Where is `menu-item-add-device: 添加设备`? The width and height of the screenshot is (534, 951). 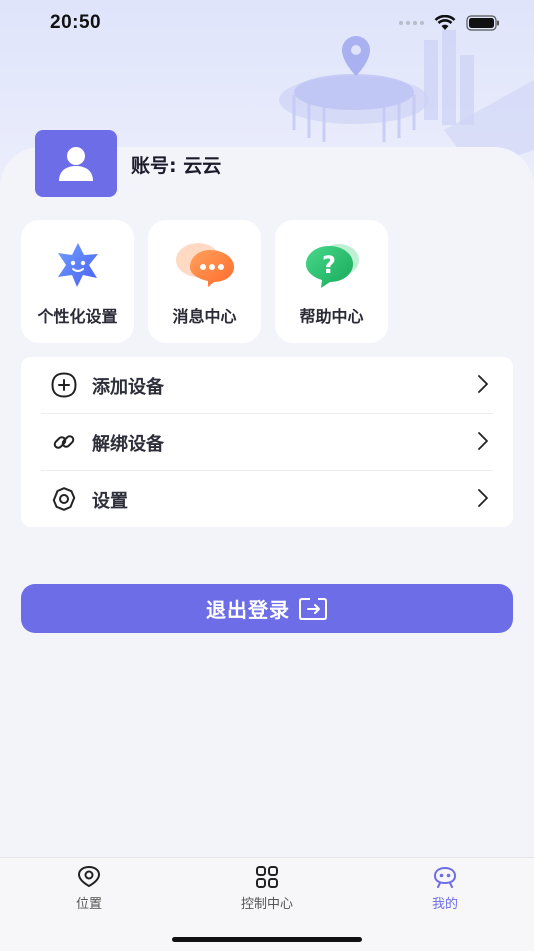 menu-item-add-device: 添加设备 is located at coordinates (267, 385).